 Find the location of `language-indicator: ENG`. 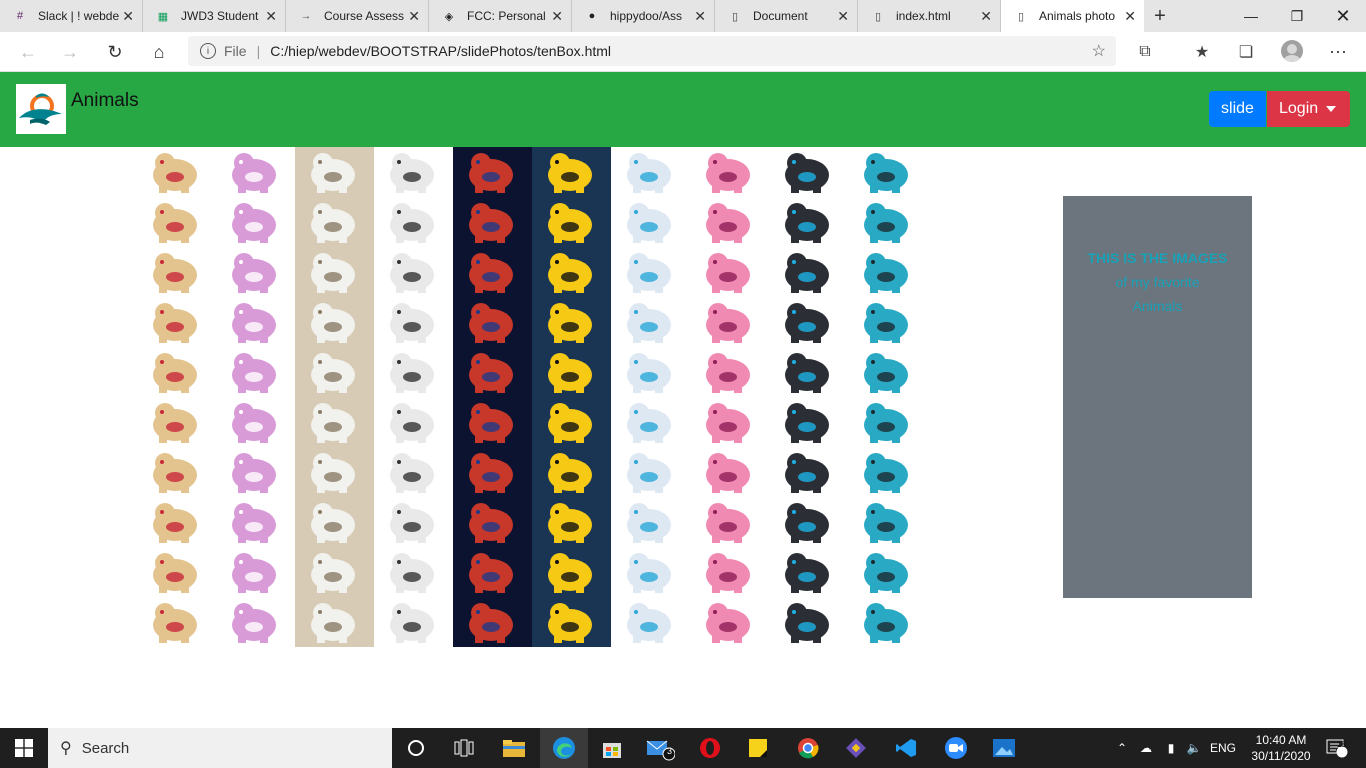

language-indicator: ENG is located at coordinates (1223, 748).